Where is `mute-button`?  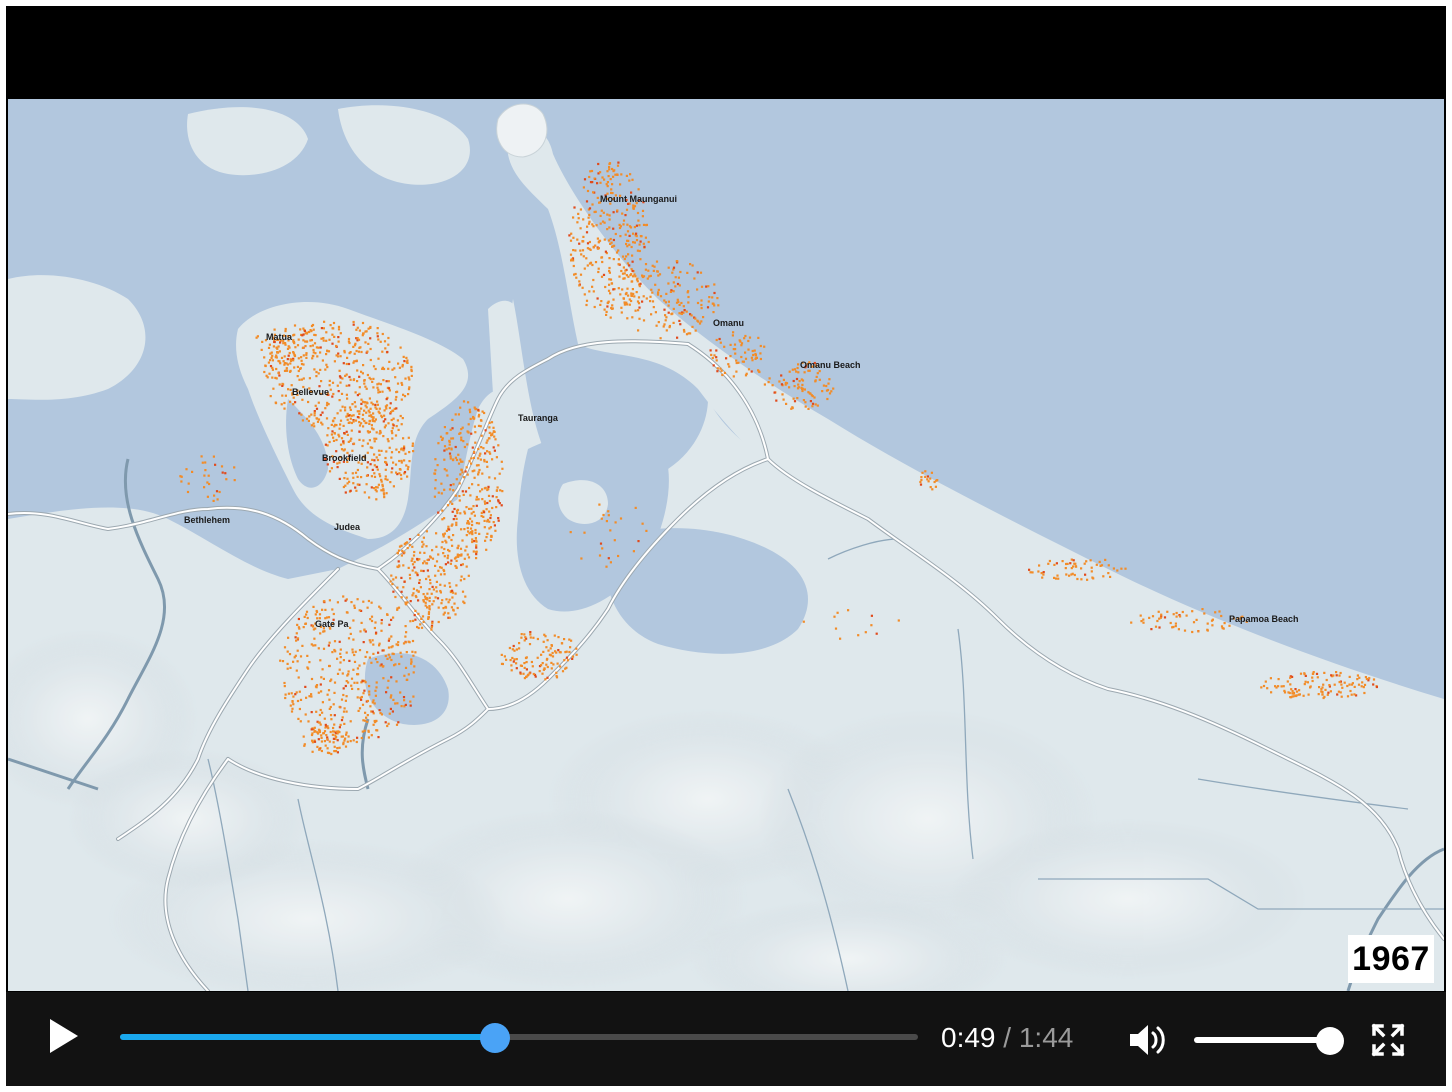 mute-button is located at coordinates (1149, 1040).